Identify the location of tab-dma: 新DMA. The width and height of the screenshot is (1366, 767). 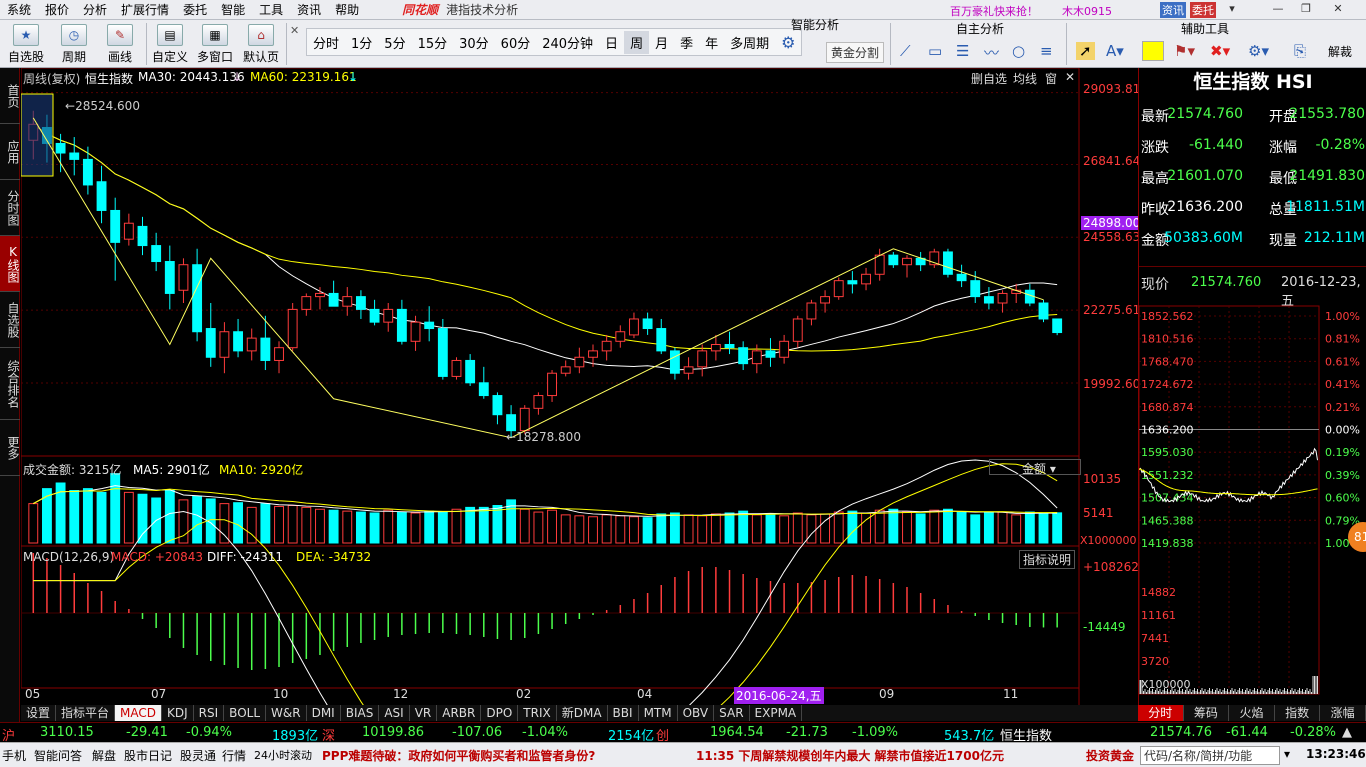
(582, 713).